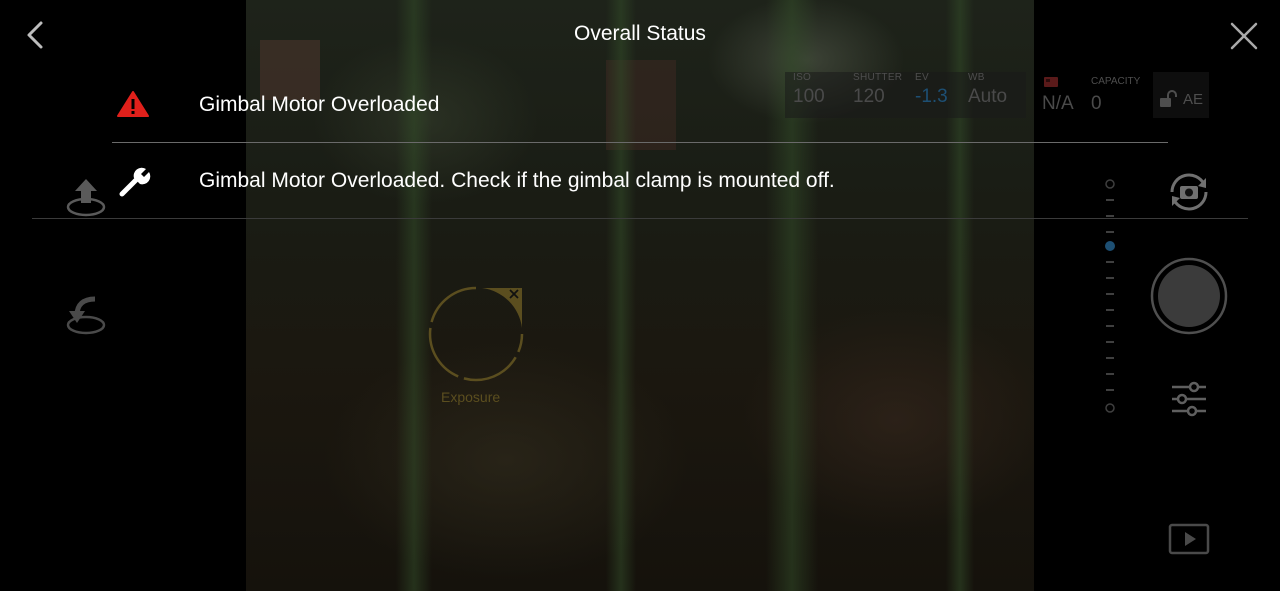  What do you see at coordinates (476, 334) in the screenshot?
I see `exposure-focus-ring` at bounding box center [476, 334].